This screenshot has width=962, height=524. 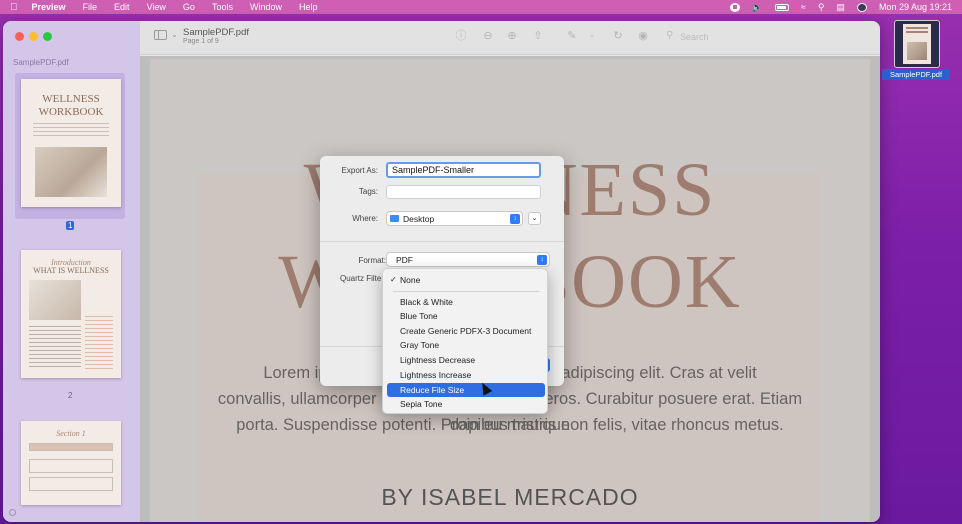 I want to click on sidebar-status-icon, so click(x=12, y=512).